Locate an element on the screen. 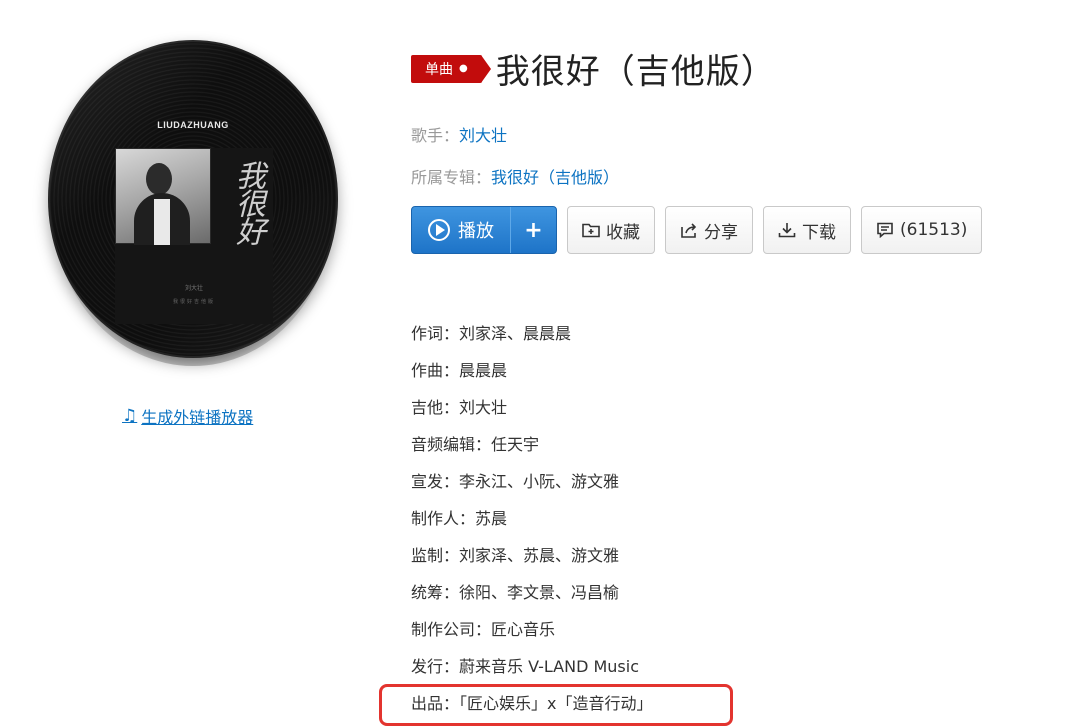 Image resolution: width=1080 pixels, height=728 pixels. album-art: 我很好 刘大壮 我很好吉他版 is located at coordinates (194, 236).